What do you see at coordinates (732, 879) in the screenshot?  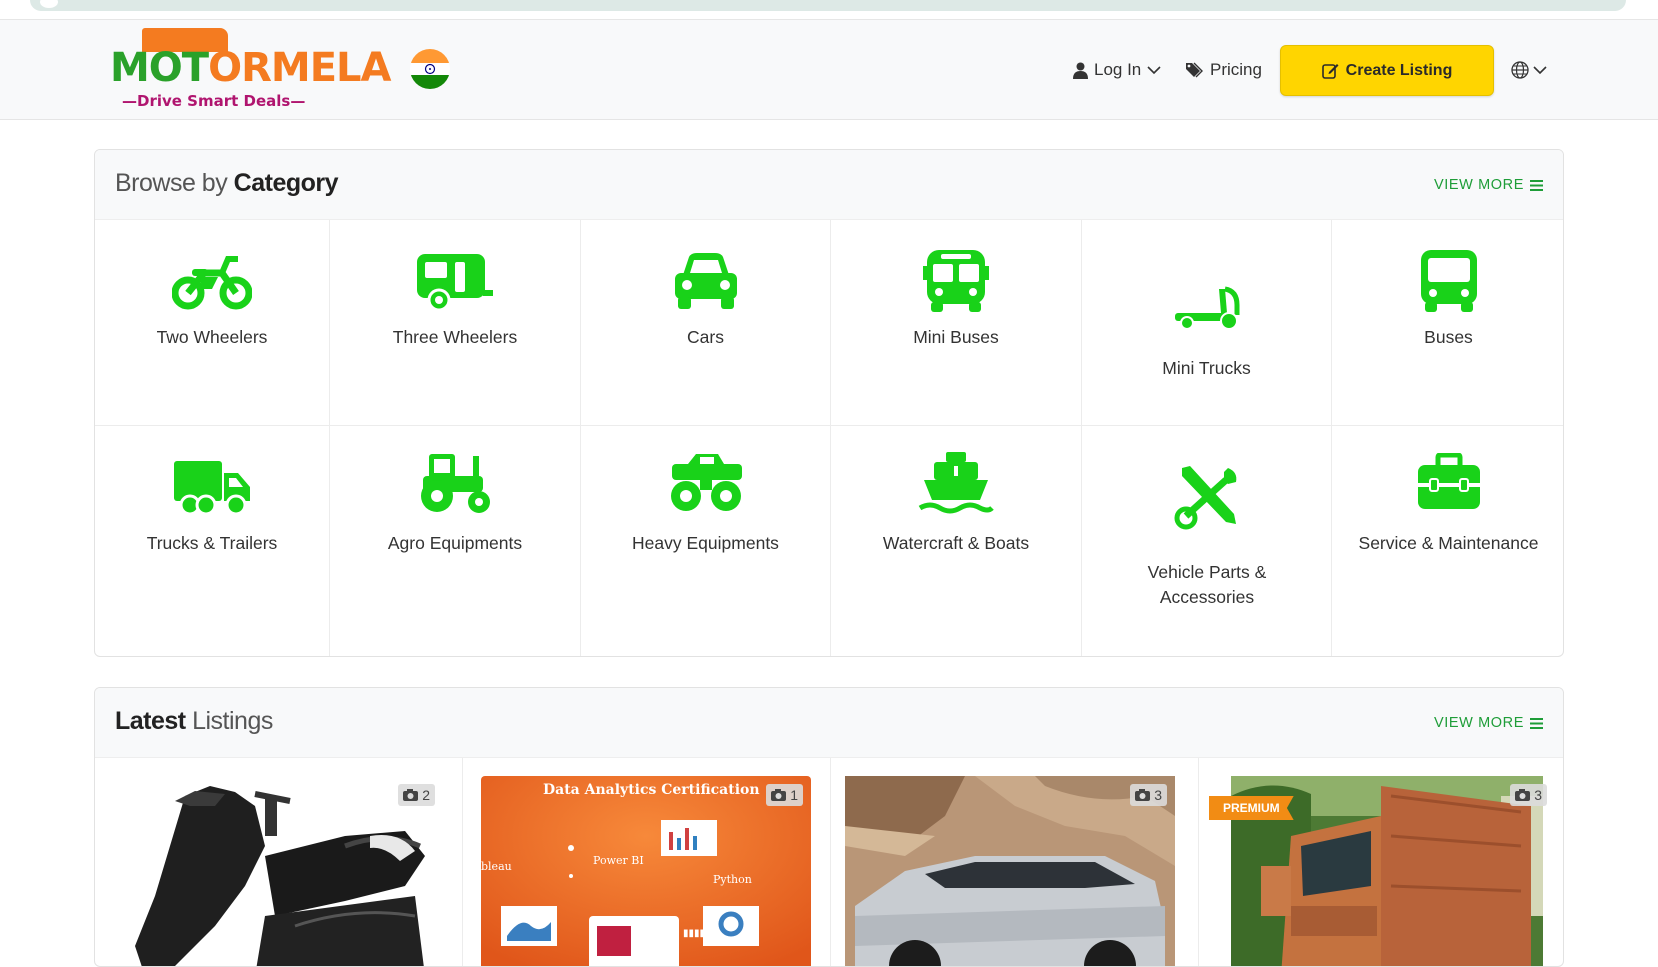 I see `poster-word-python: Python` at bounding box center [732, 879].